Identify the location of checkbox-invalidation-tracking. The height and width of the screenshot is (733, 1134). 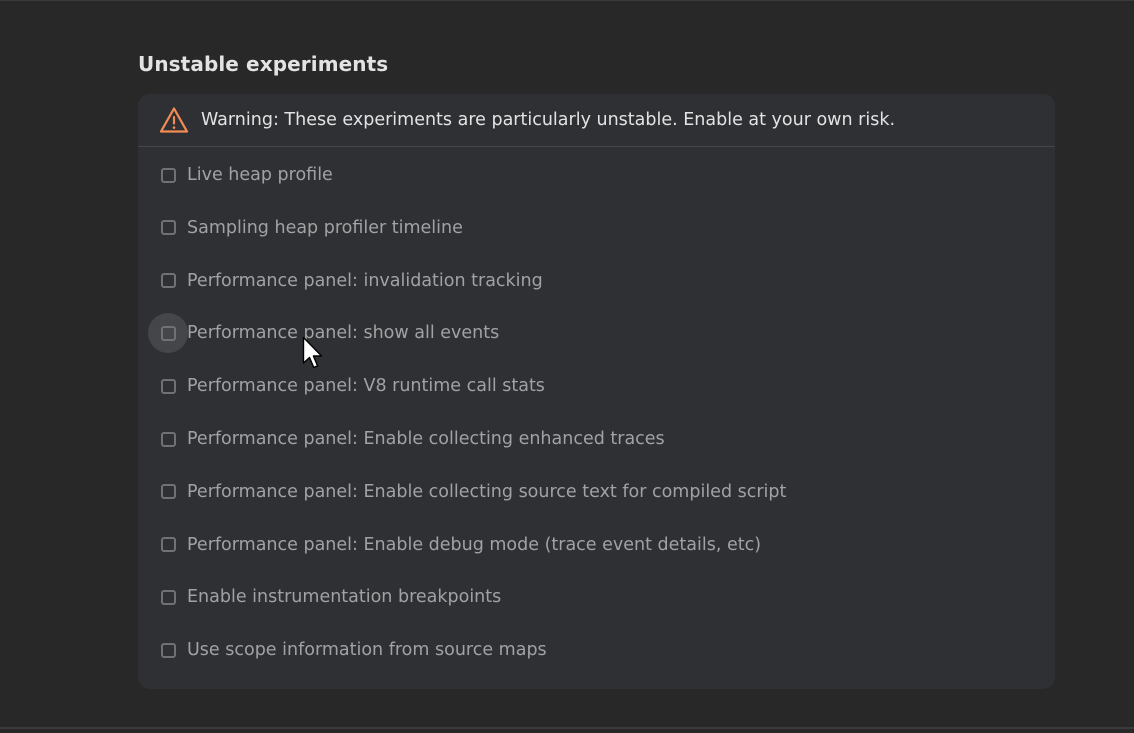
(168, 281).